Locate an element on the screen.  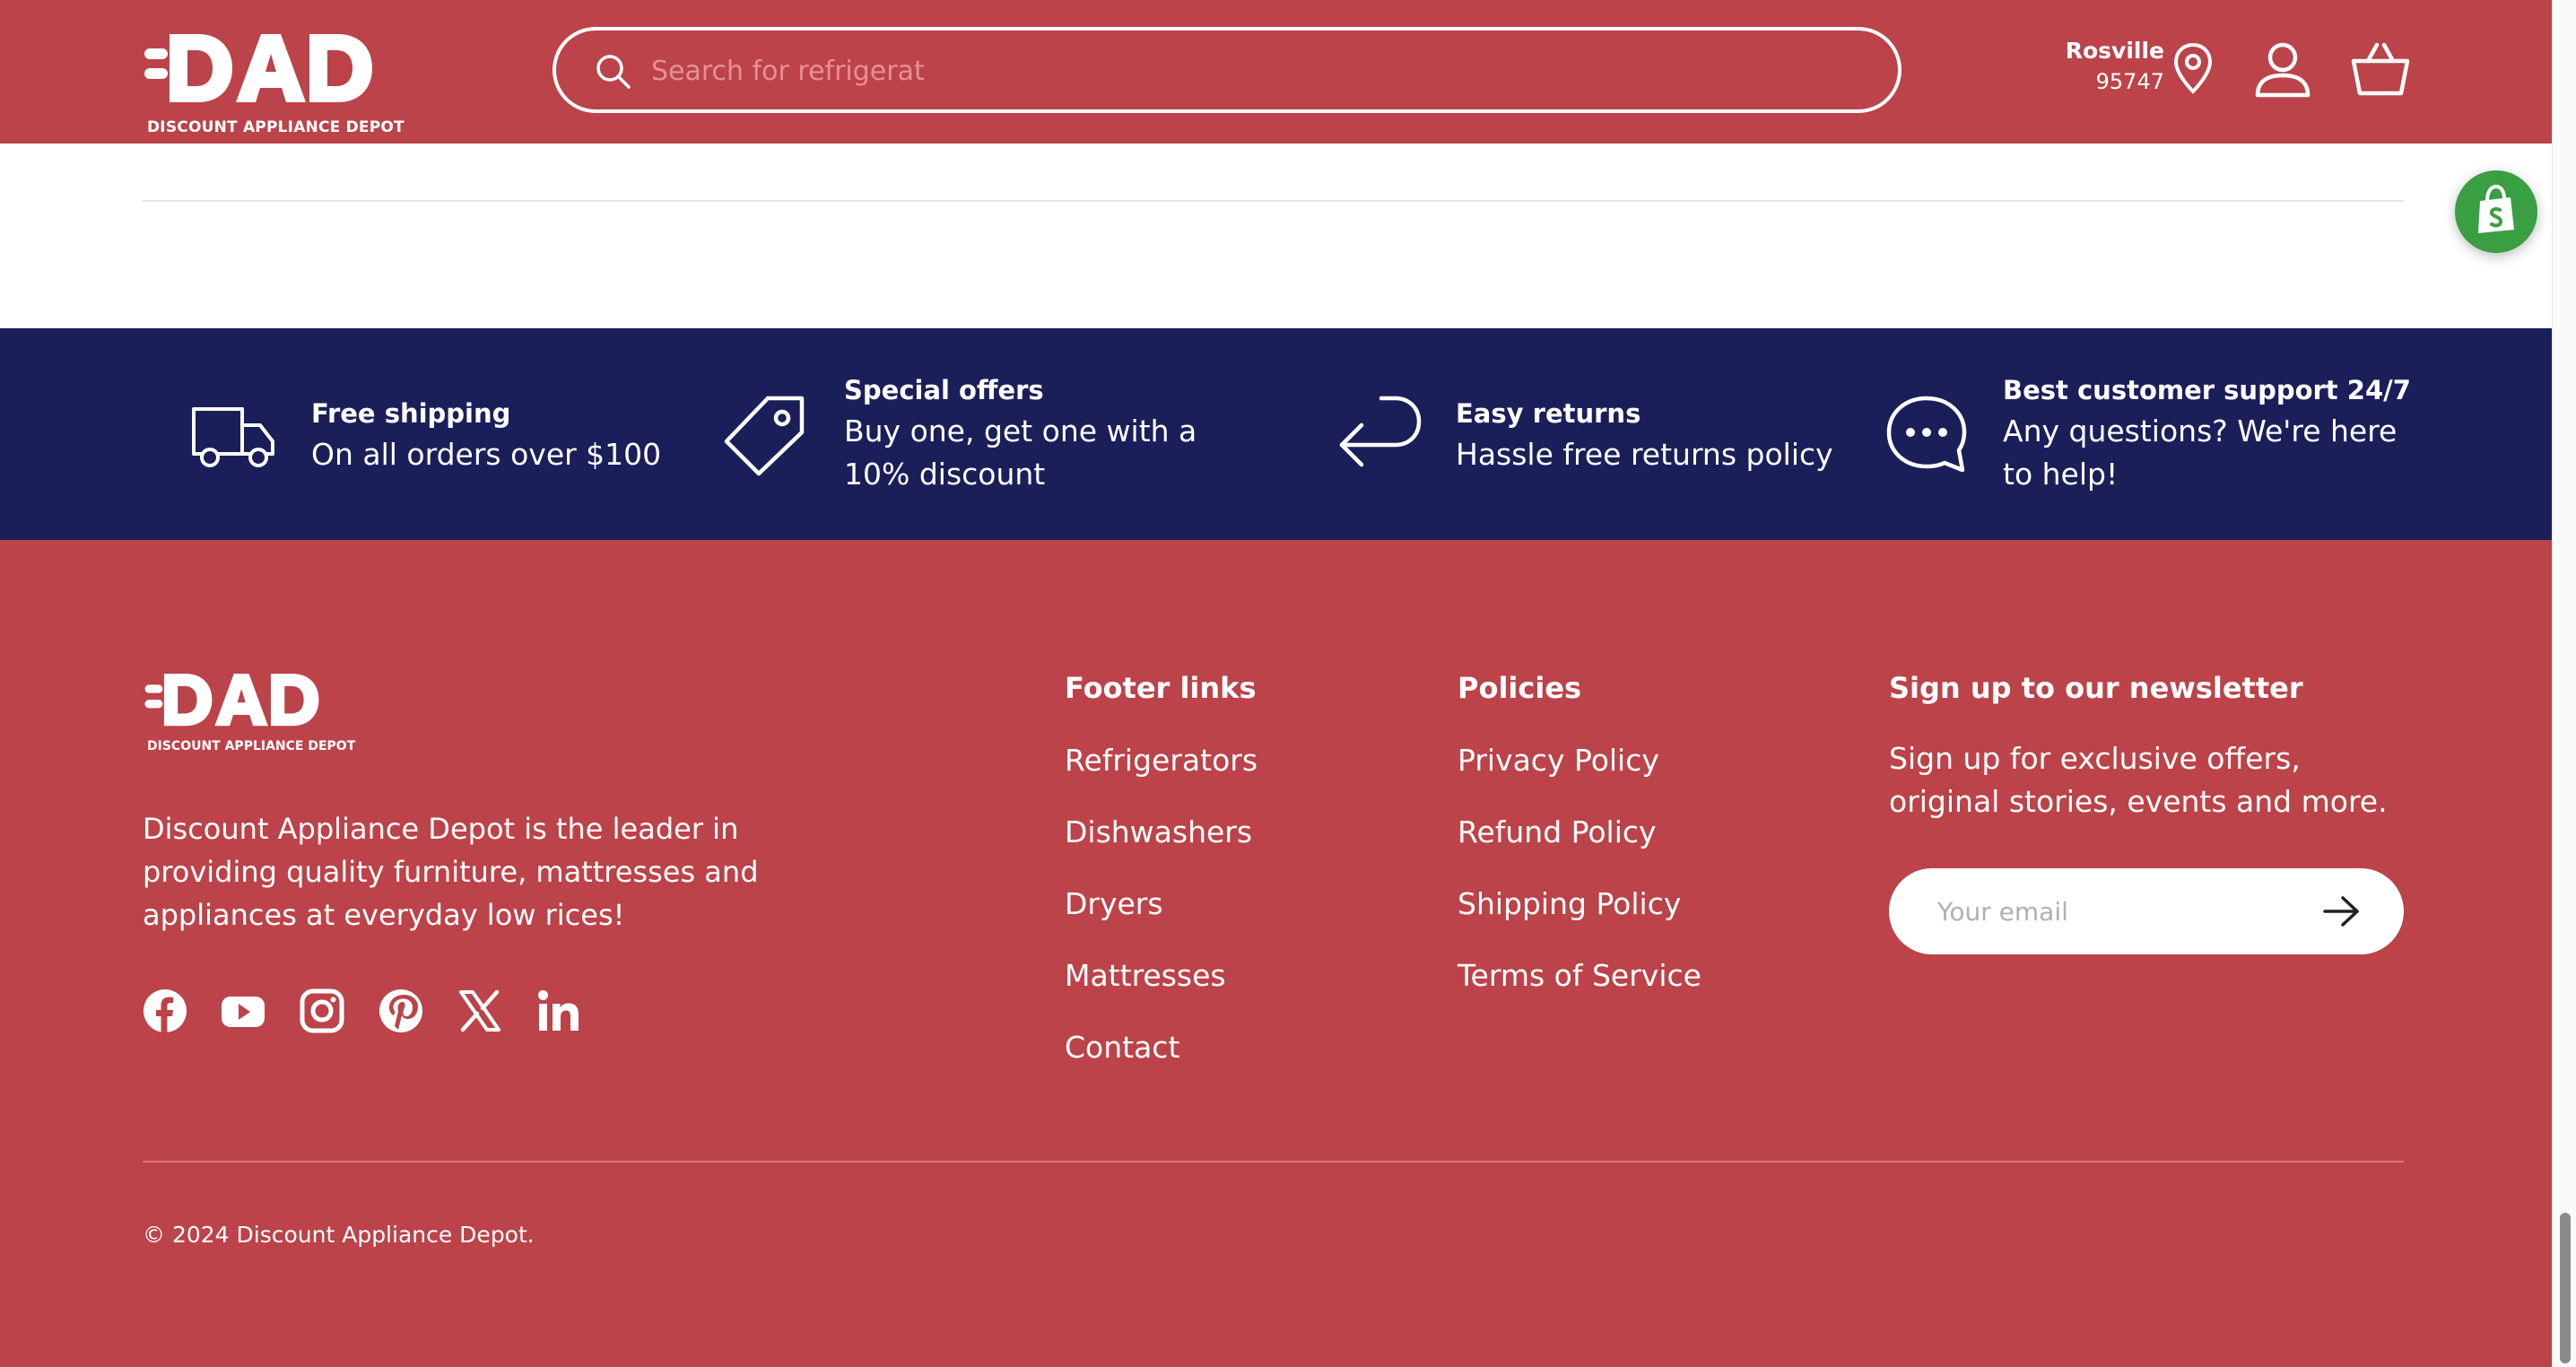
shopify-chat-button is located at coordinates (2496, 212).